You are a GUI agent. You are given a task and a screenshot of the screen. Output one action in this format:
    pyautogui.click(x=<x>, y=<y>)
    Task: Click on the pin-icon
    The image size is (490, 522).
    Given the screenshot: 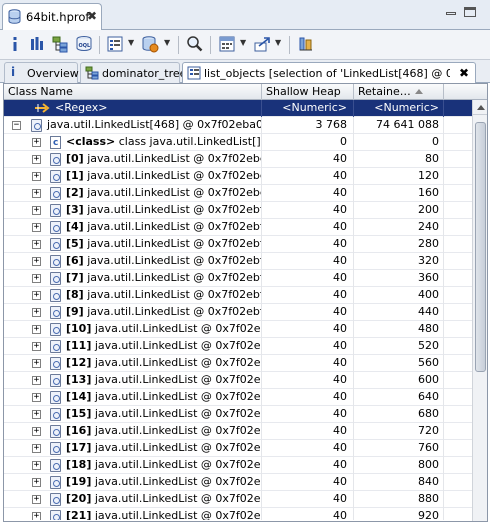 What is the action you would take?
    pyautogui.click(x=306, y=44)
    